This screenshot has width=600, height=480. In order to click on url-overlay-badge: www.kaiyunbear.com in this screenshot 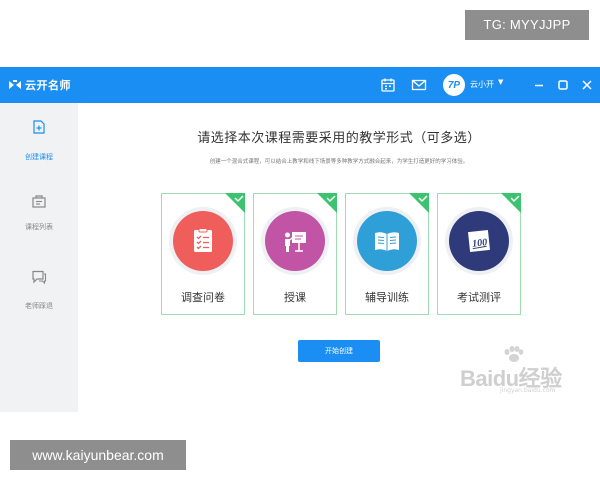, I will do `click(98, 455)`.